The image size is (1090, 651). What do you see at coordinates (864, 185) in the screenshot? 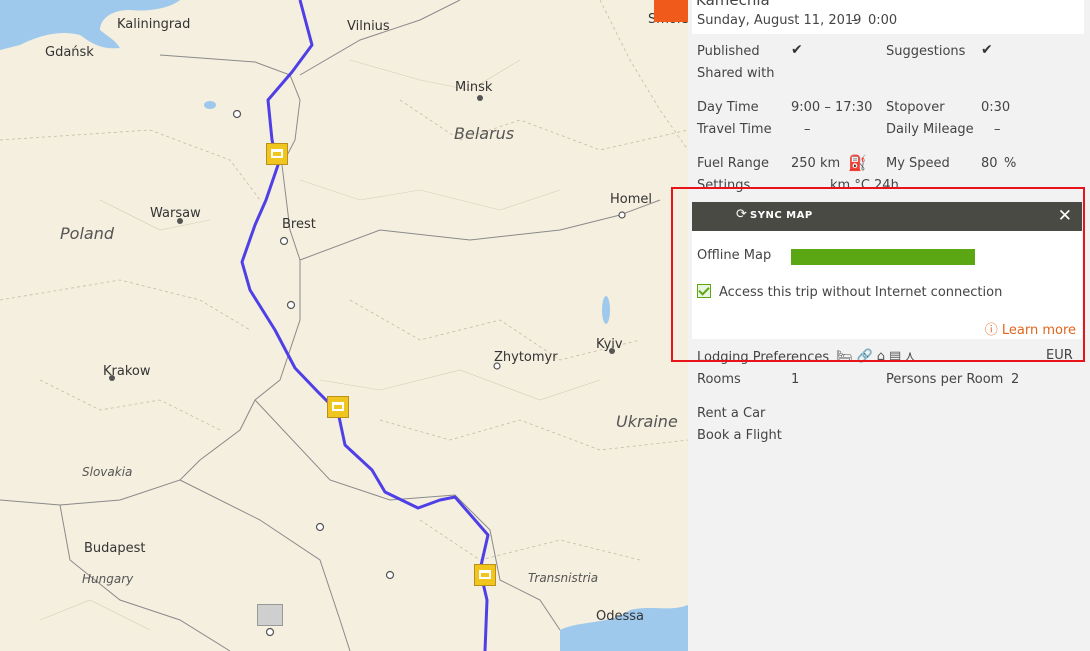
I see `settings-values: km °C 24h` at bounding box center [864, 185].